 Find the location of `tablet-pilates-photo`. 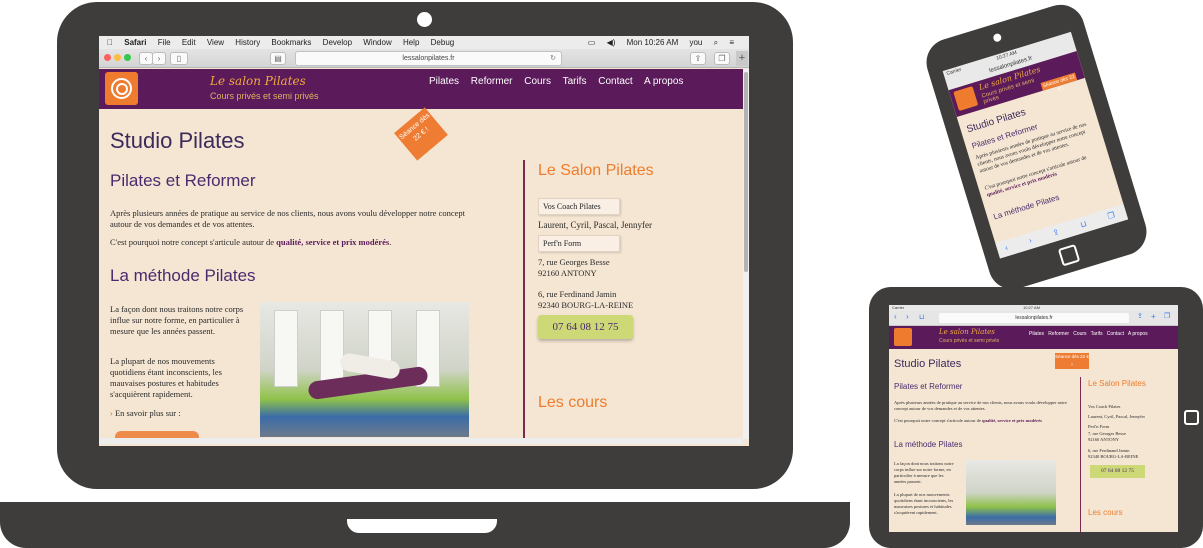

tablet-pilates-photo is located at coordinates (1011, 492).